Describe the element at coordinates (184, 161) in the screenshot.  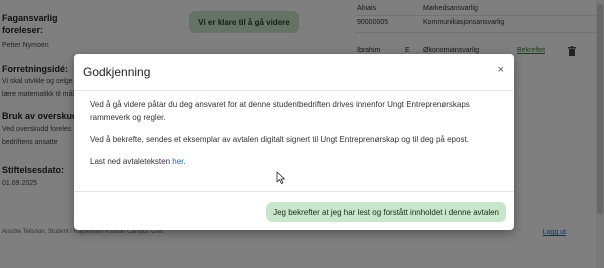
I see `download-agreement-suffix: .` at that location.